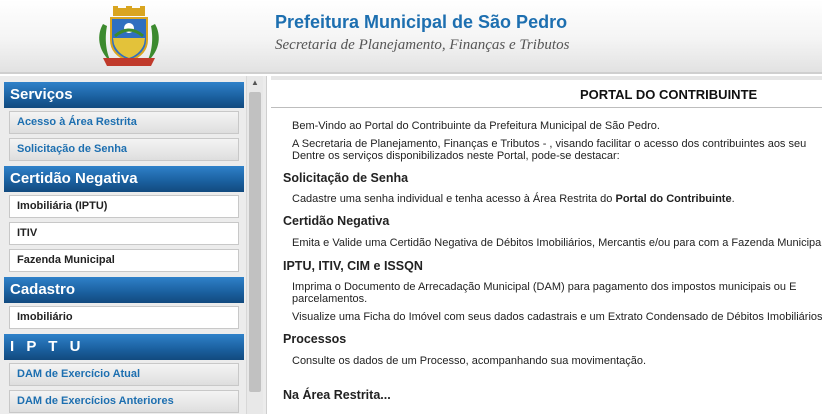 The image size is (822, 414). What do you see at coordinates (315, 339) in the screenshot?
I see `heading-processos: Processos` at bounding box center [315, 339].